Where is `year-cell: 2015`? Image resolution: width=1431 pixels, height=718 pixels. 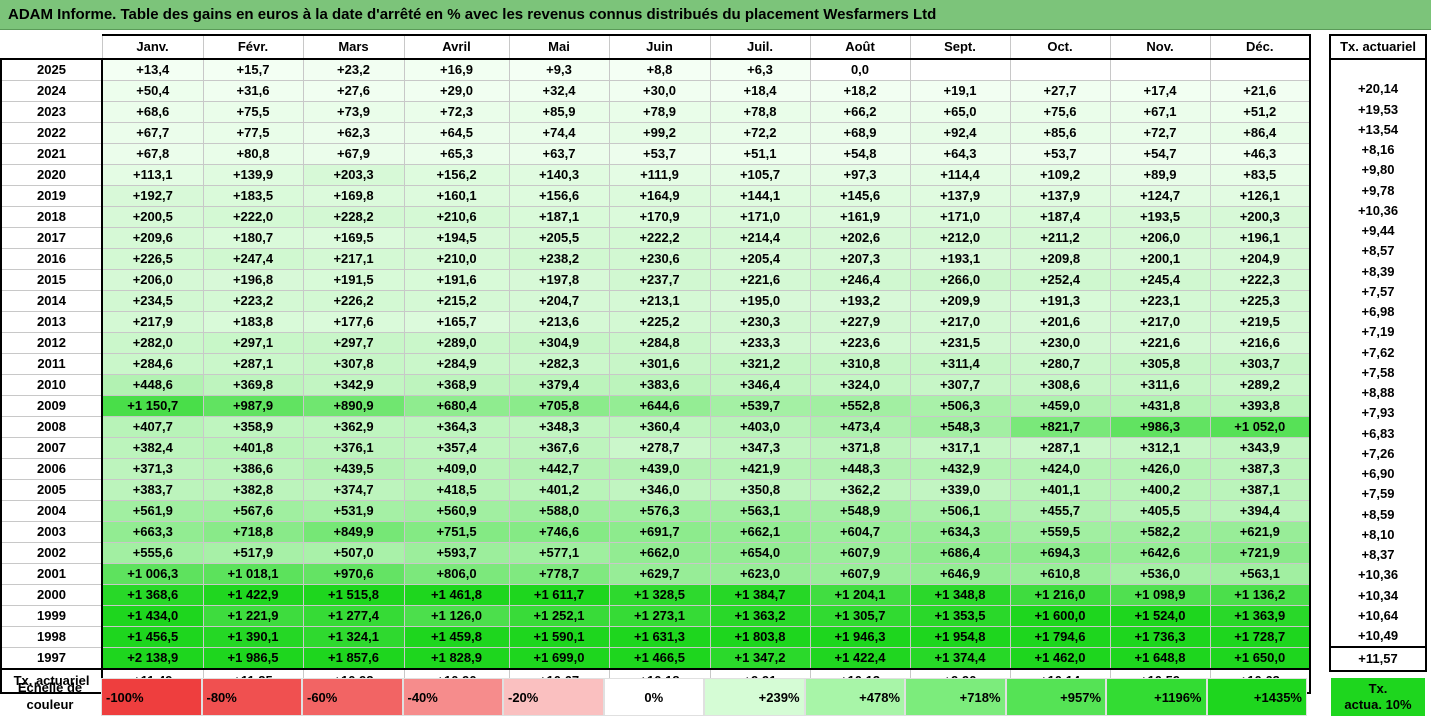 year-cell: 2015 is located at coordinates (51, 280).